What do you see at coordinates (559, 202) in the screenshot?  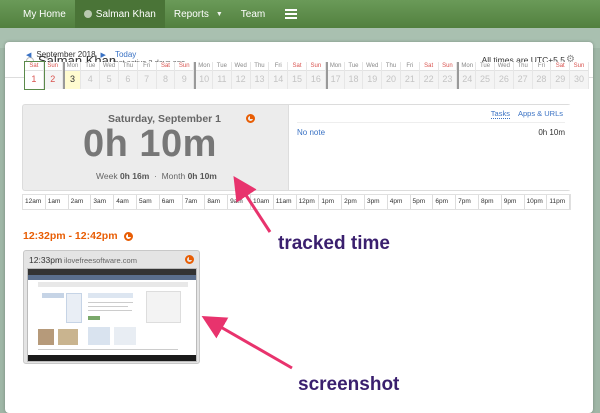 I see `timeline-hour: 11pm` at bounding box center [559, 202].